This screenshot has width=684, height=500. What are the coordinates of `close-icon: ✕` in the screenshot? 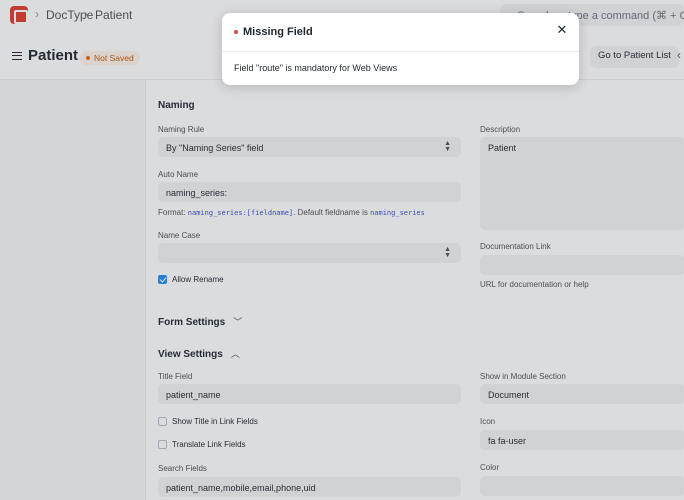 It's located at (562, 30).